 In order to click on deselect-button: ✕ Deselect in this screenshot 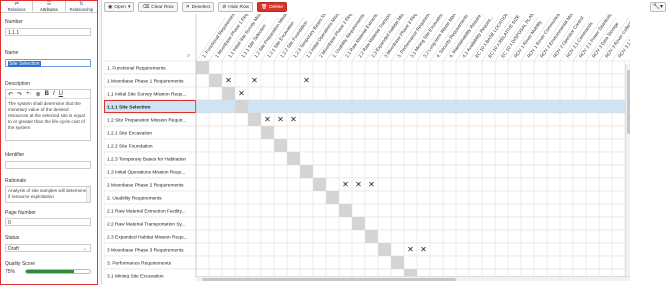, I will do `click(198, 7)`.